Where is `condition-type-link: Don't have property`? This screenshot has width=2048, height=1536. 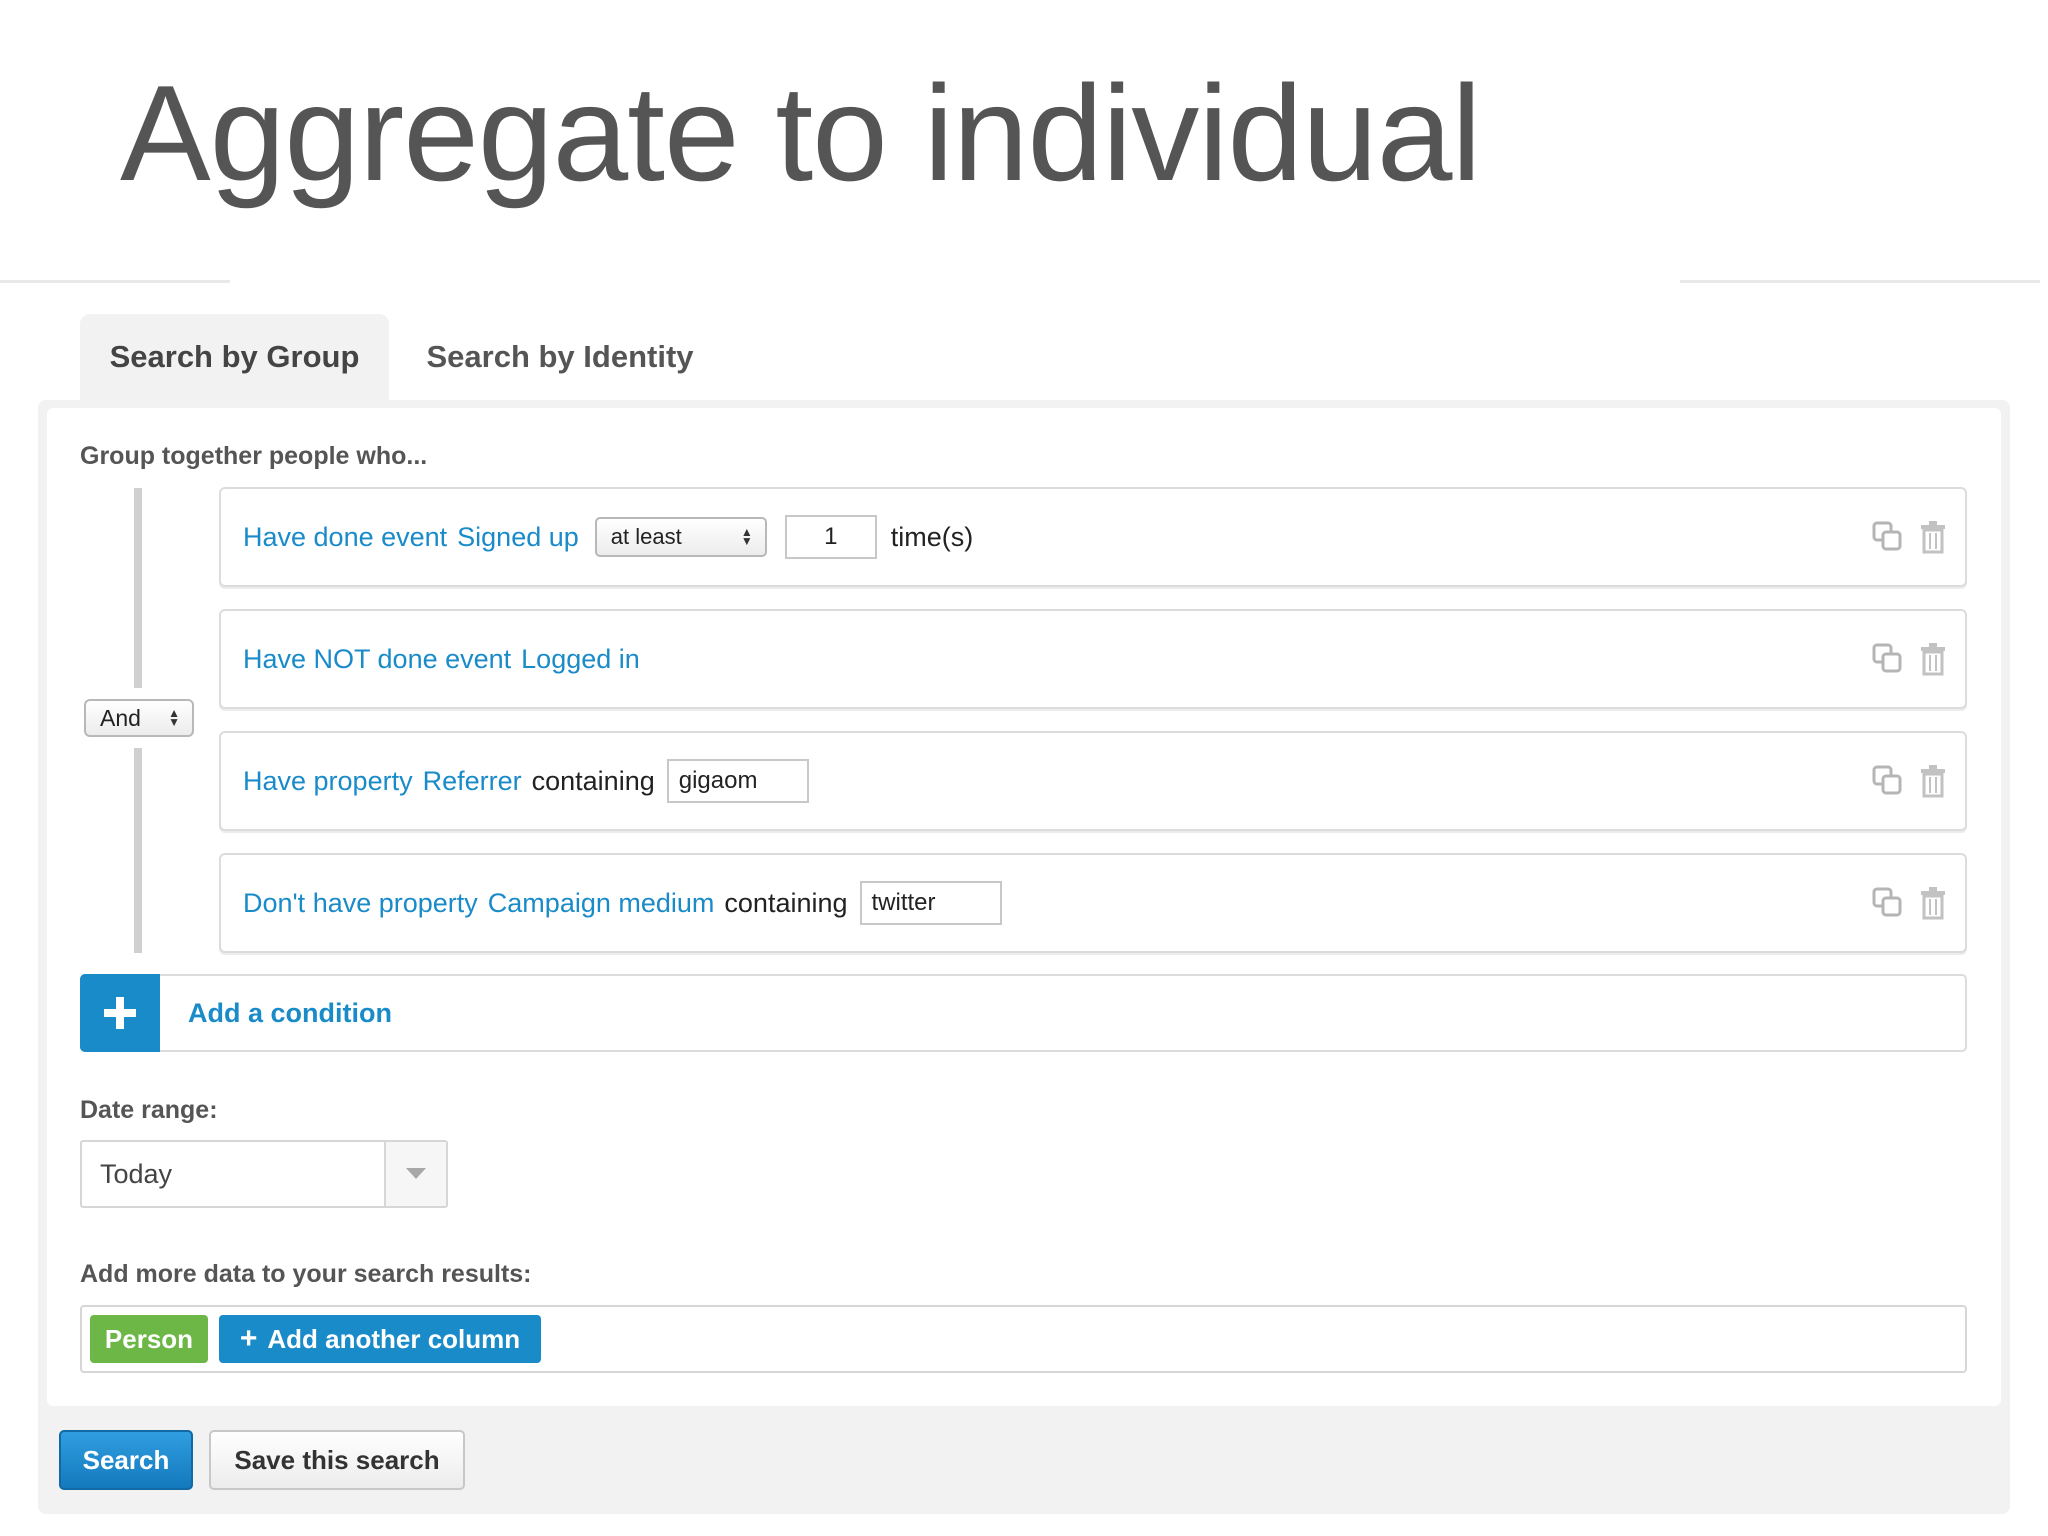 condition-type-link: Don't have property is located at coordinates (360, 903).